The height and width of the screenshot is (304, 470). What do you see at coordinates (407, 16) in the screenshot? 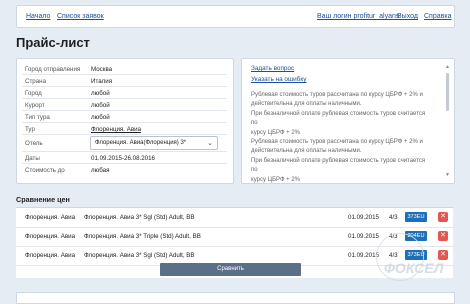
I see `nav-logout-link: Выход` at bounding box center [407, 16].